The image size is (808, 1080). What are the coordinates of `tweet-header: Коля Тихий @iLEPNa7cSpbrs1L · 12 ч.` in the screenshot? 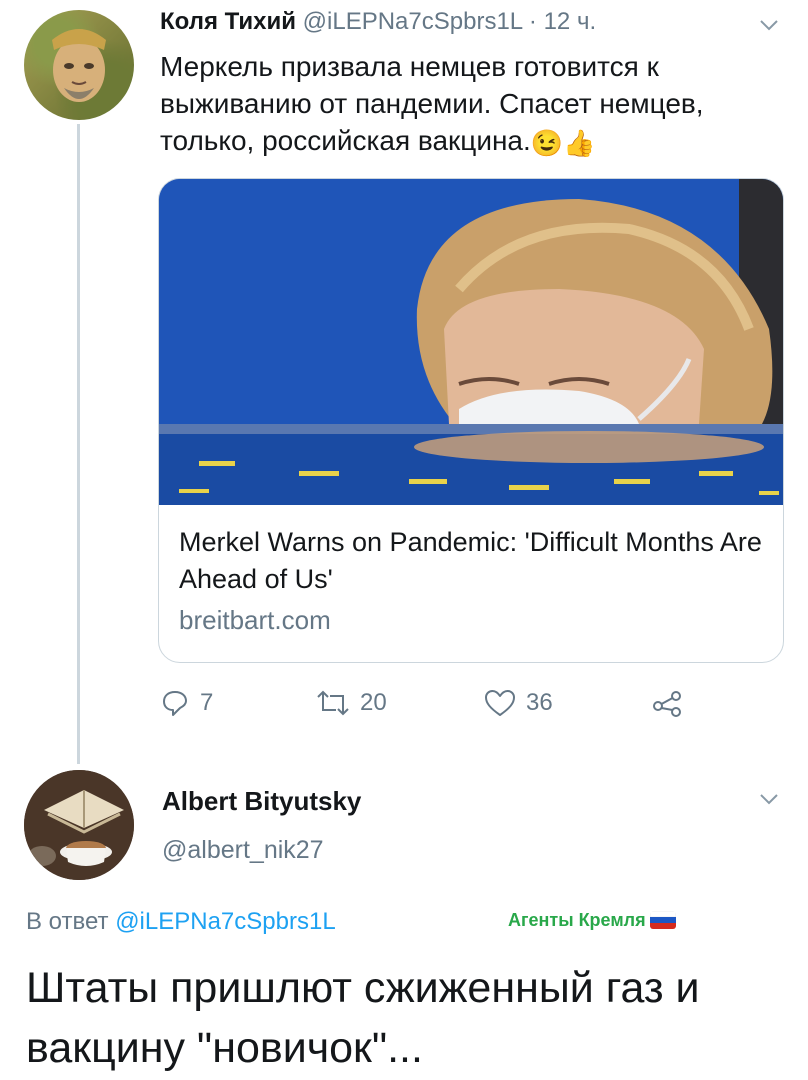 It's located at (378, 22).